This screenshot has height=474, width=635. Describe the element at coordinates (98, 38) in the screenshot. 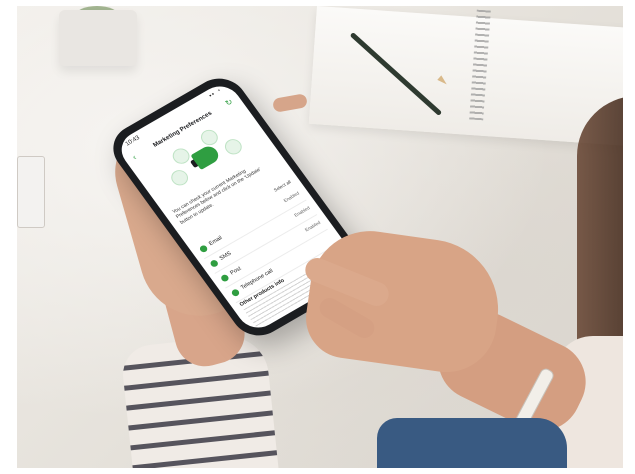

I see `plant-pot` at that location.